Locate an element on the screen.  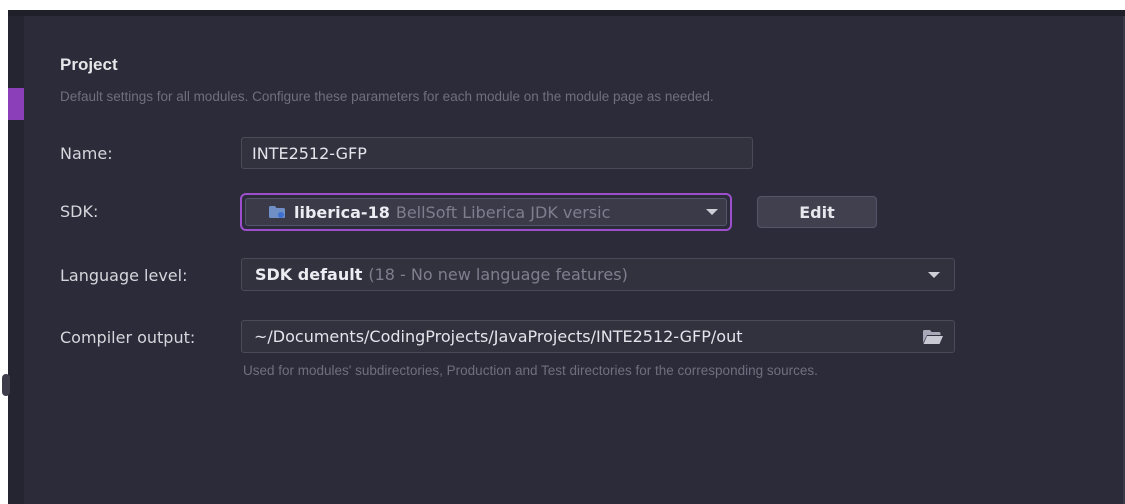
sidebar-selection-indicator is located at coordinates (16, 104).